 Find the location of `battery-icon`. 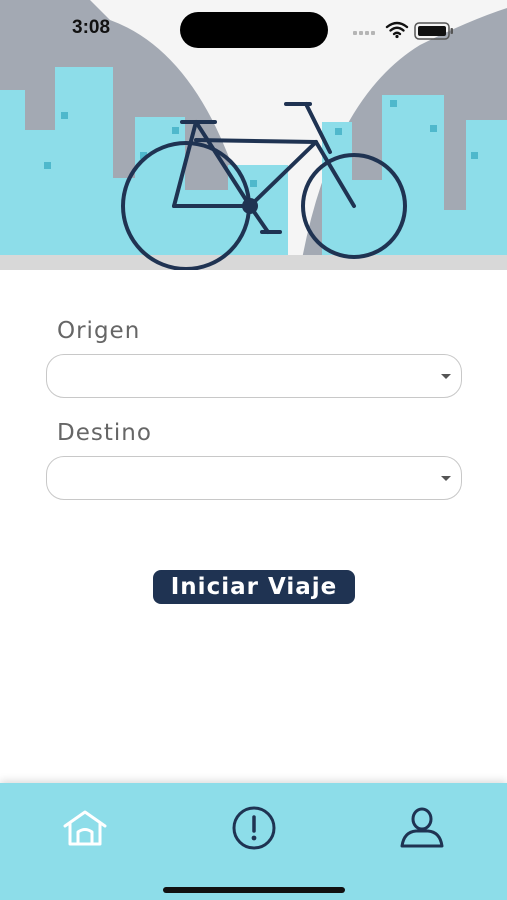

battery-icon is located at coordinates (433, 31).